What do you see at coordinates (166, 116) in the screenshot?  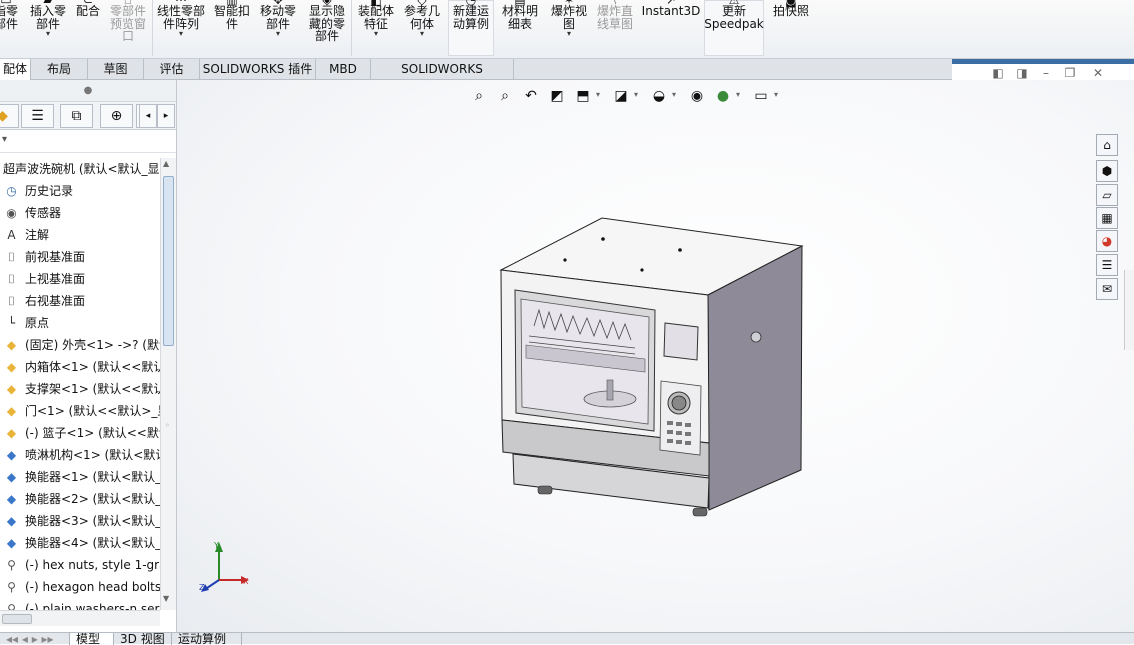 I see `tab-scroll-right-button: ▸` at bounding box center [166, 116].